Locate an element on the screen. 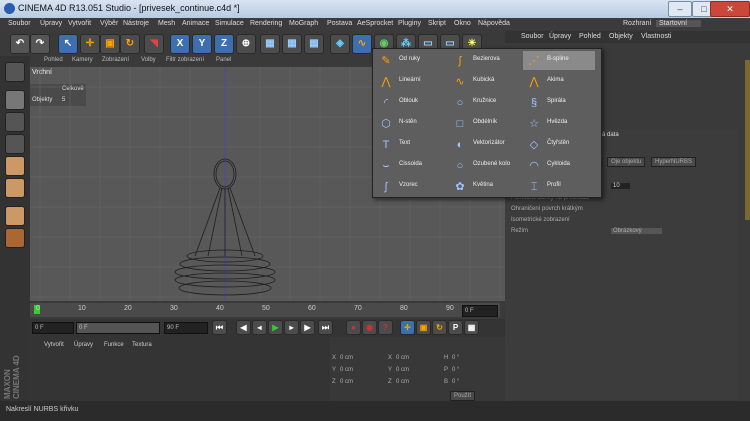  apply-button: Použít is located at coordinates (463, 396).